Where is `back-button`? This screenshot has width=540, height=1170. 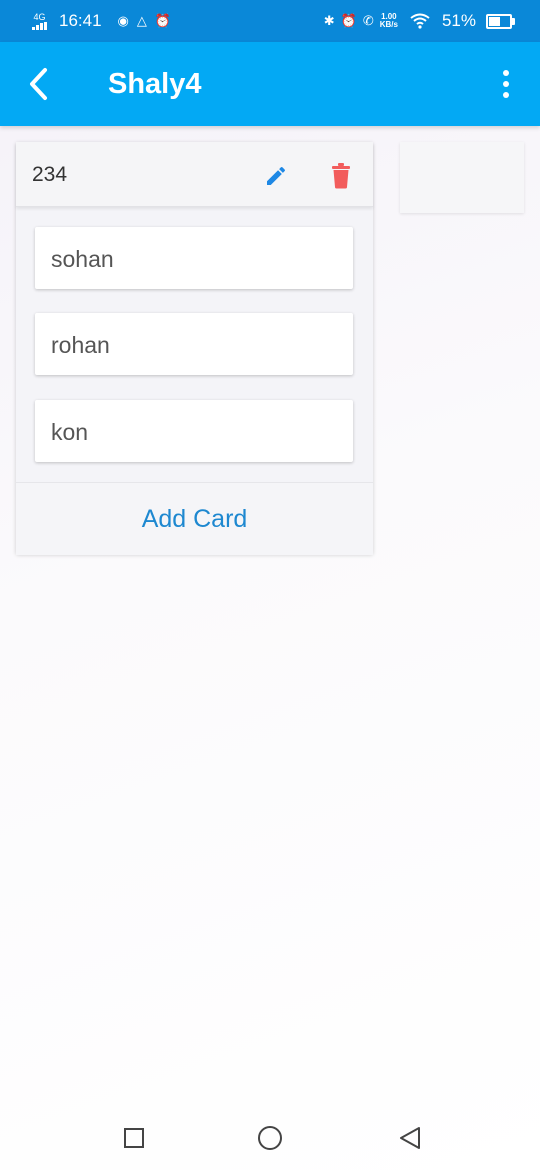
back-button is located at coordinates (38, 84).